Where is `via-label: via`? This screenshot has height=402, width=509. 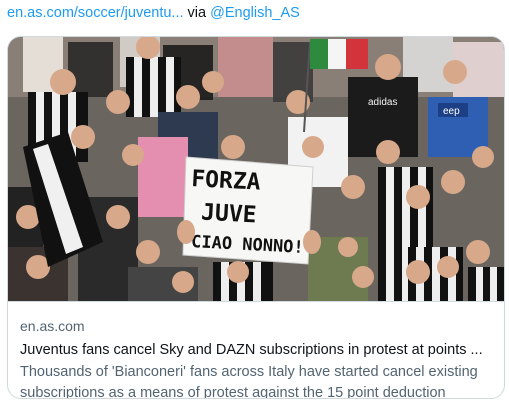 via-label: via is located at coordinates (197, 13).